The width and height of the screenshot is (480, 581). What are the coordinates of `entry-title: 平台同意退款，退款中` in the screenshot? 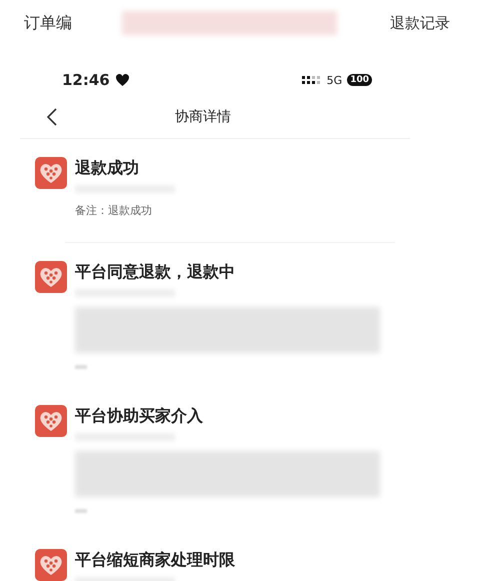 It's located at (155, 272).